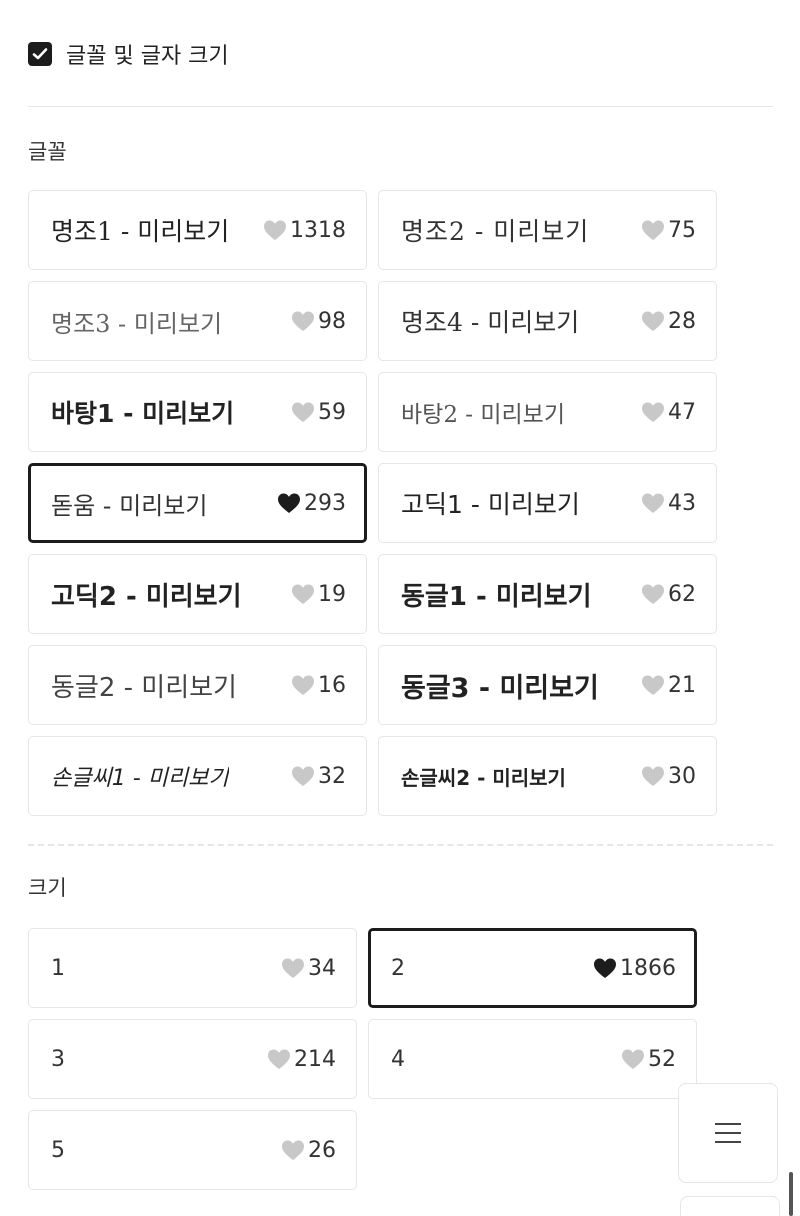  I want to click on hamburger-menu-icon, so click(728, 1133).